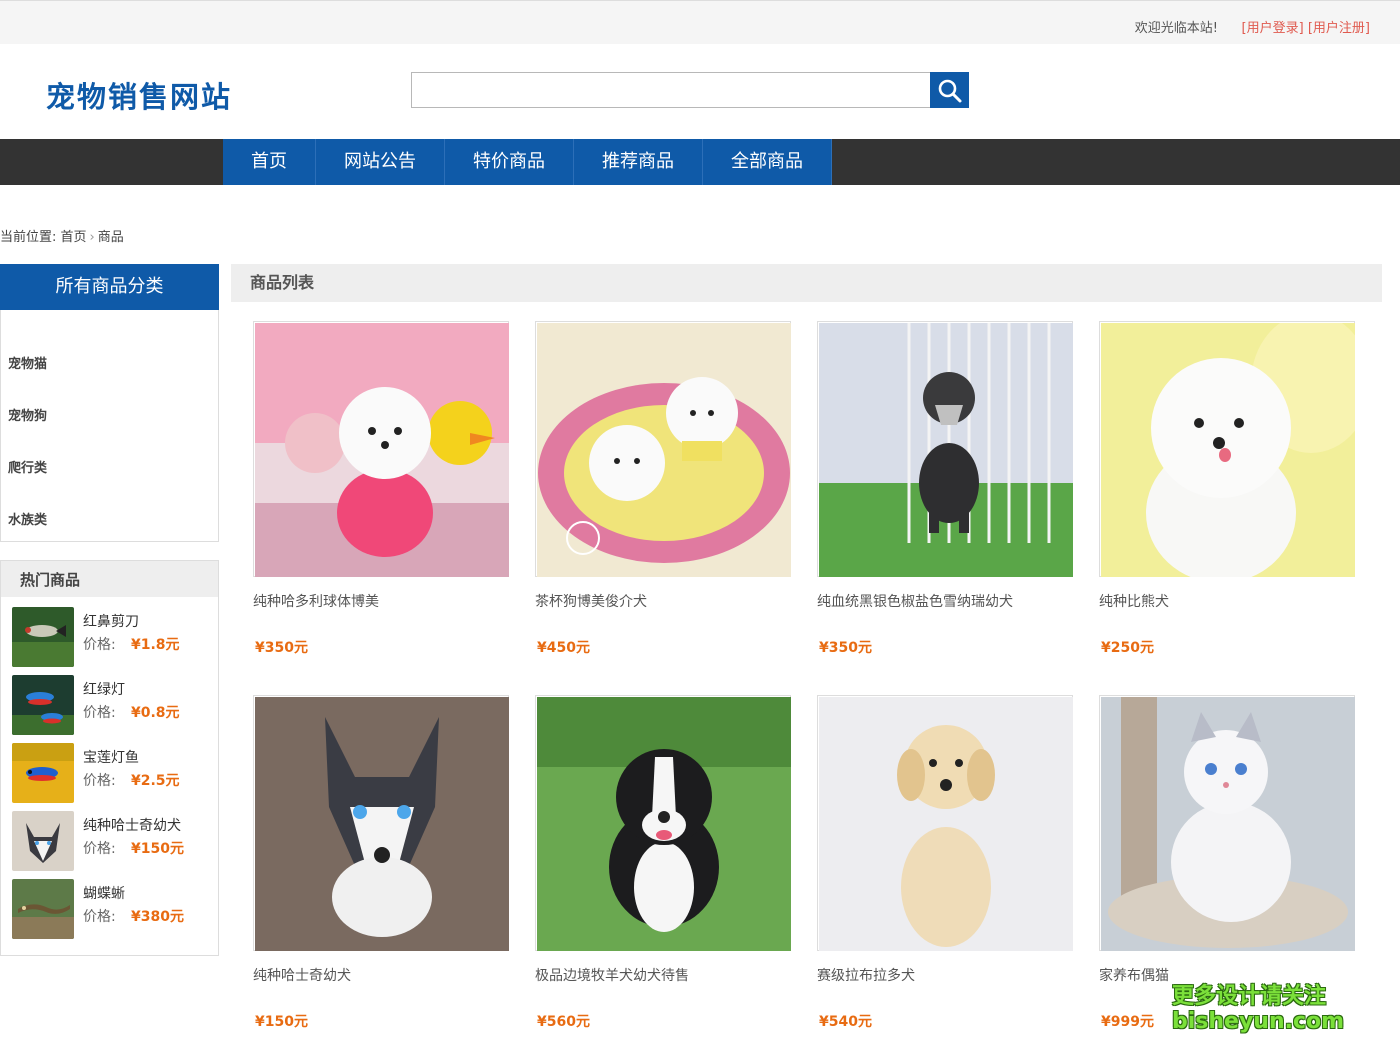 The width and height of the screenshot is (1400, 1059). Describe the element at coordinates (767, 162) in the screenshot. I see `nav-all-products: 全部商品` at that location.